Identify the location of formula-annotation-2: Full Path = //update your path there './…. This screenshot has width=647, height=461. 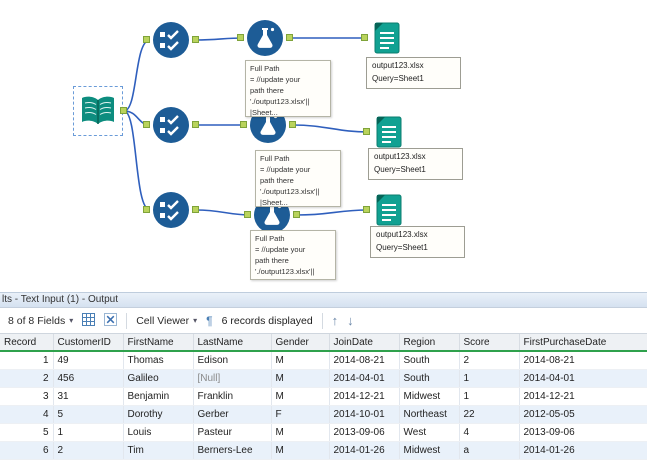
(298, 178).